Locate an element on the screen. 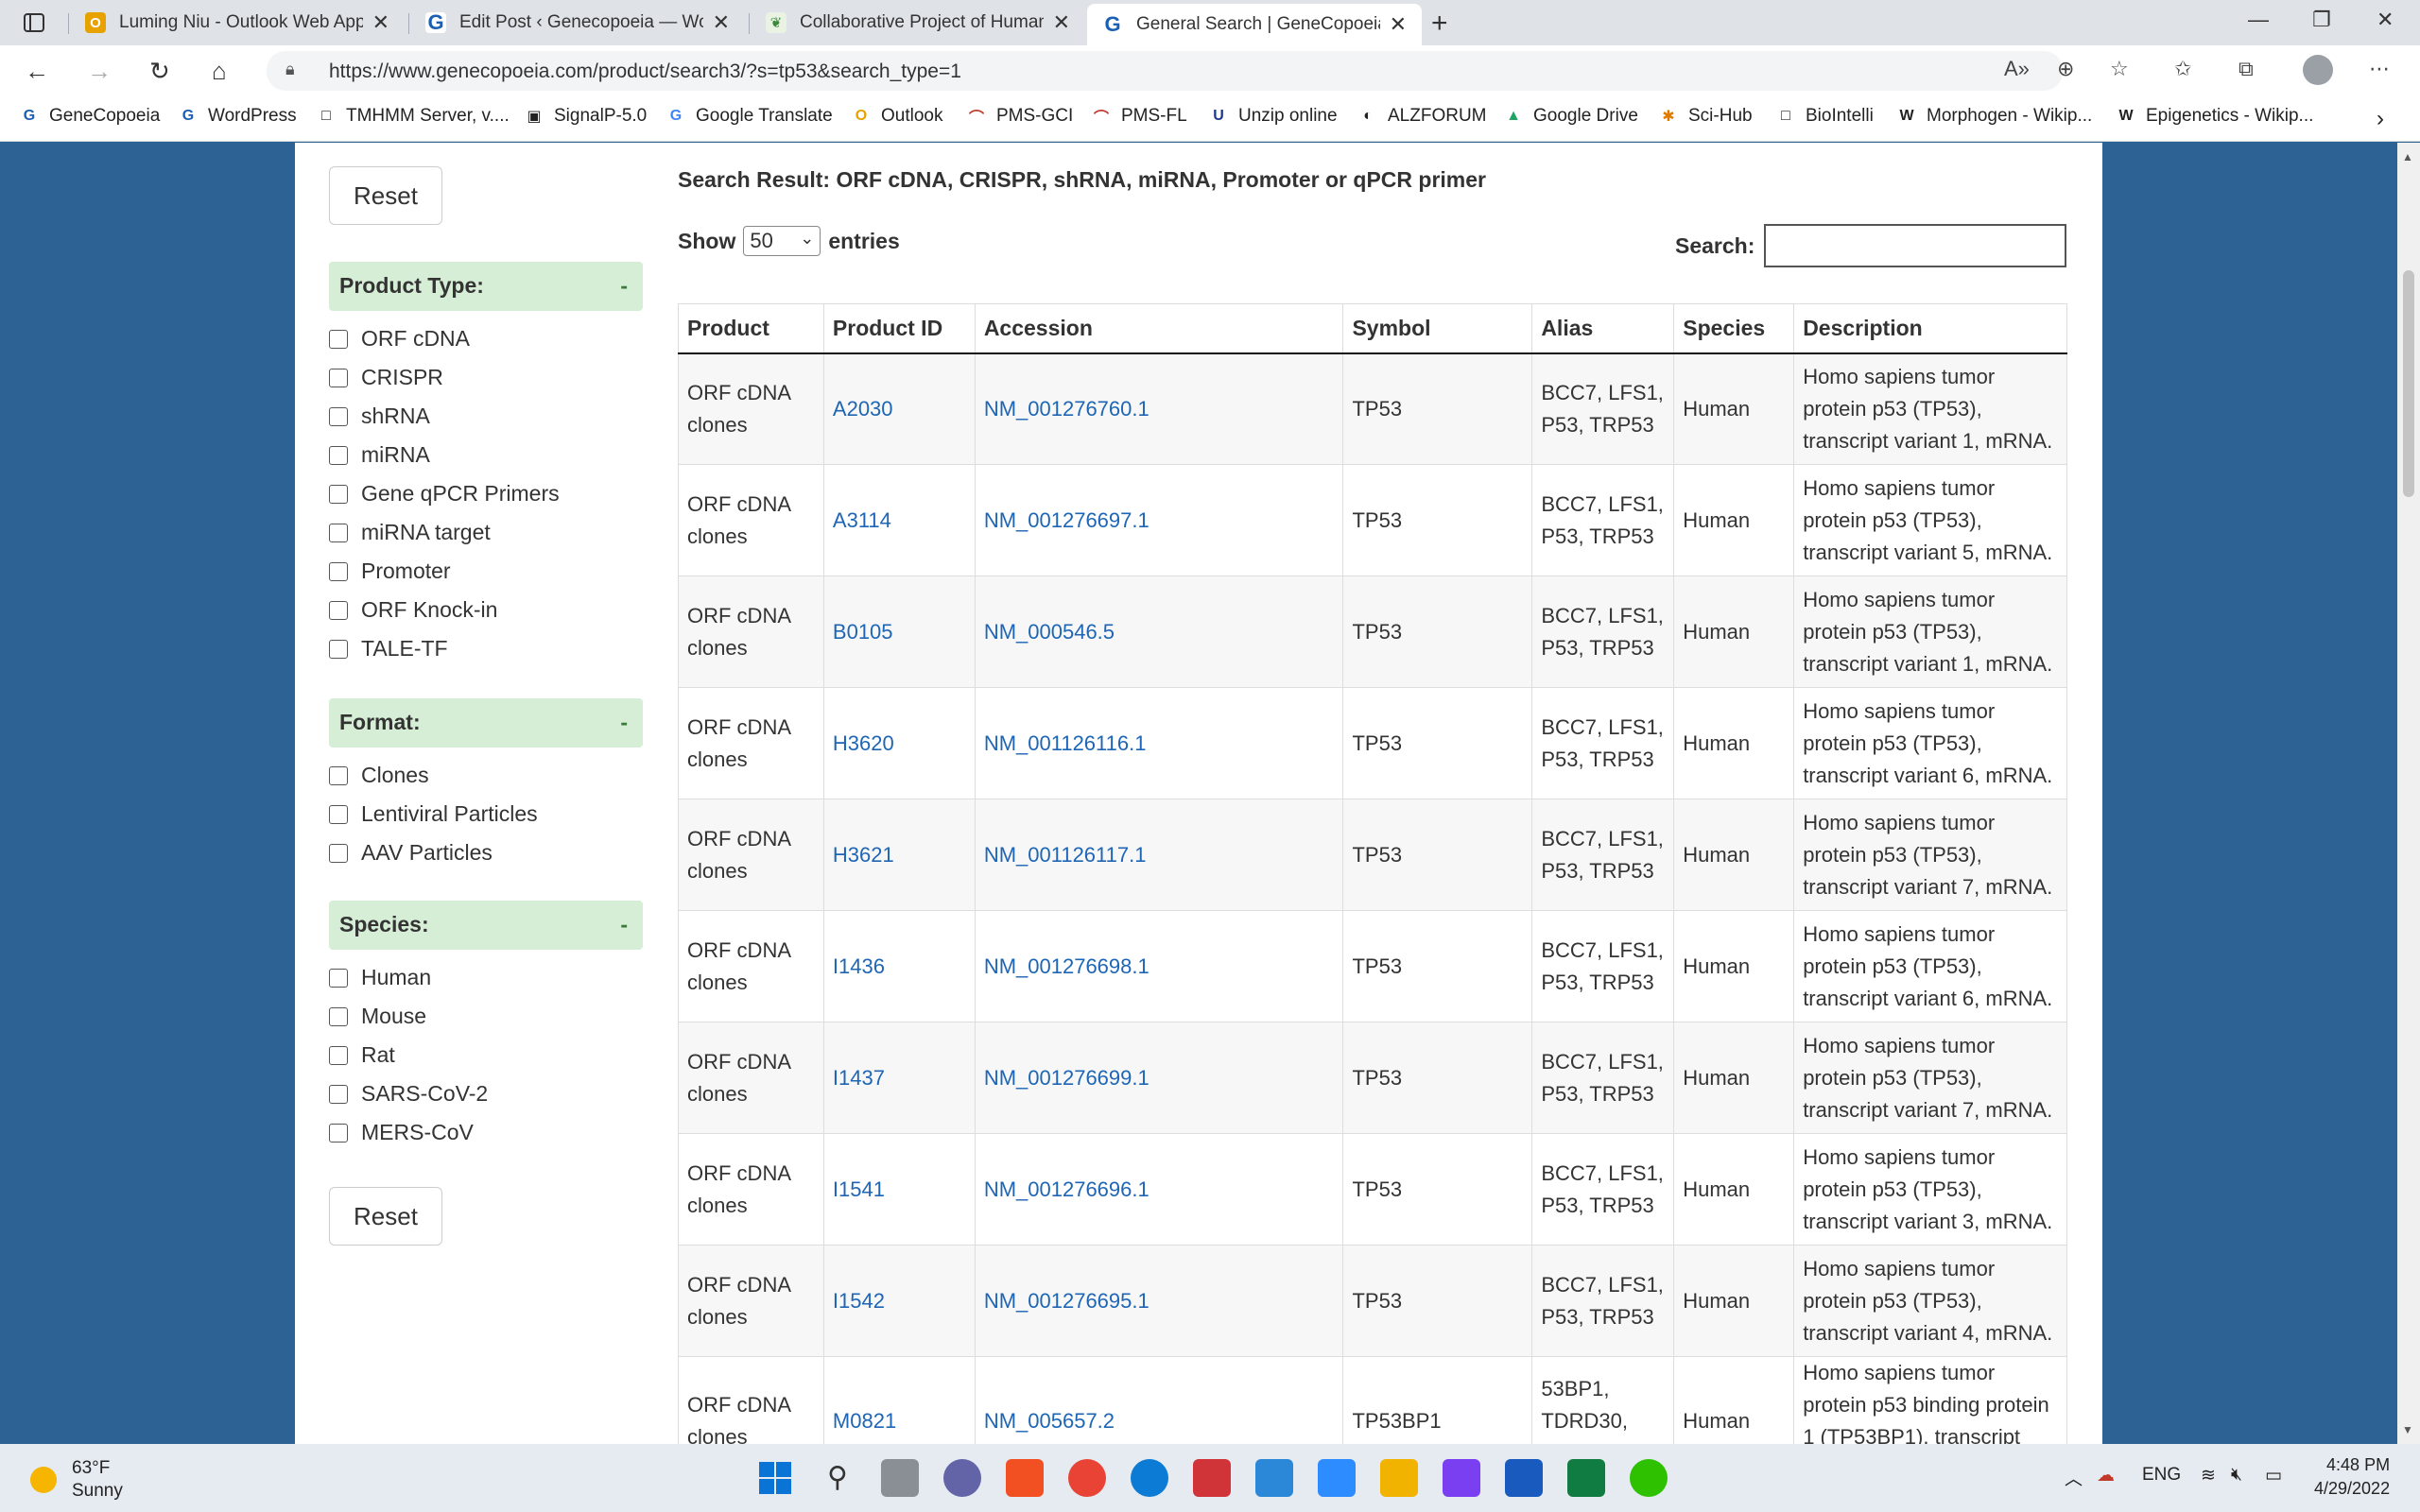  start-icon is located at coordinates (775, 1478).